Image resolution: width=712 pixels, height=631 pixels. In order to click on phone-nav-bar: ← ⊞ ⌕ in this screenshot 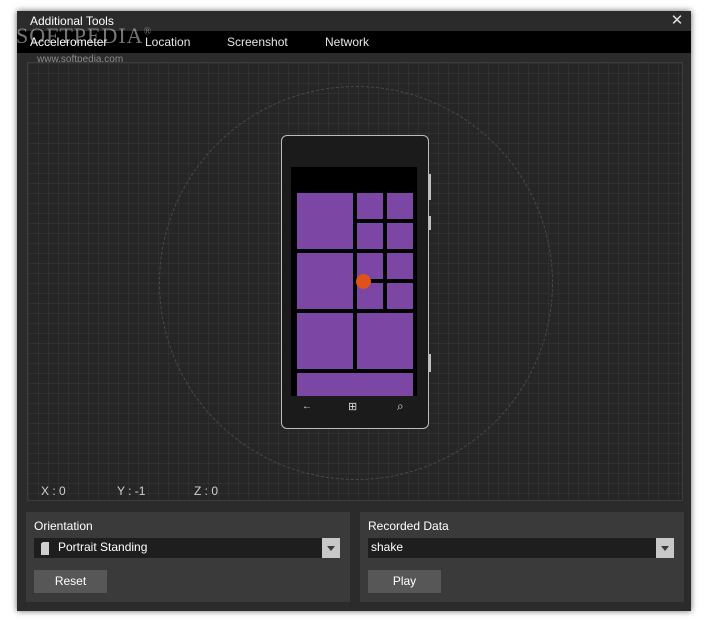, I will do `click(354, 408)`.